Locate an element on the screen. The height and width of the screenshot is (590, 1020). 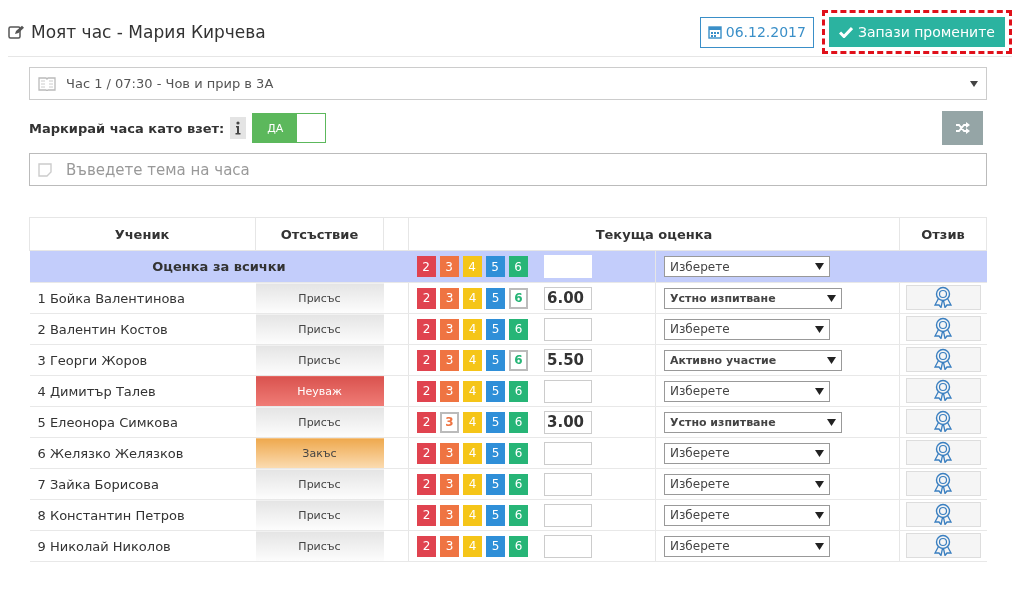
grade-input: 3.00 is located at coordinates (568, 422).